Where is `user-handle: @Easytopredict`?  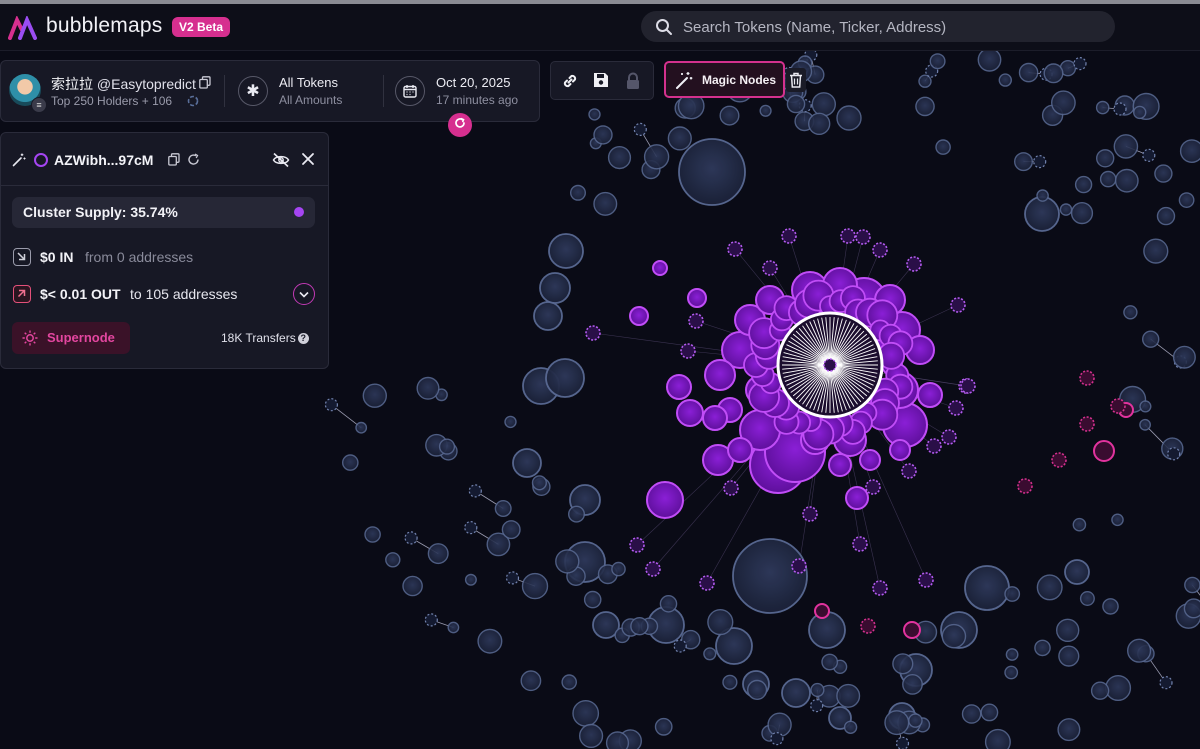 user-handle: @Easytopredict is located at coordinates (146, 84).